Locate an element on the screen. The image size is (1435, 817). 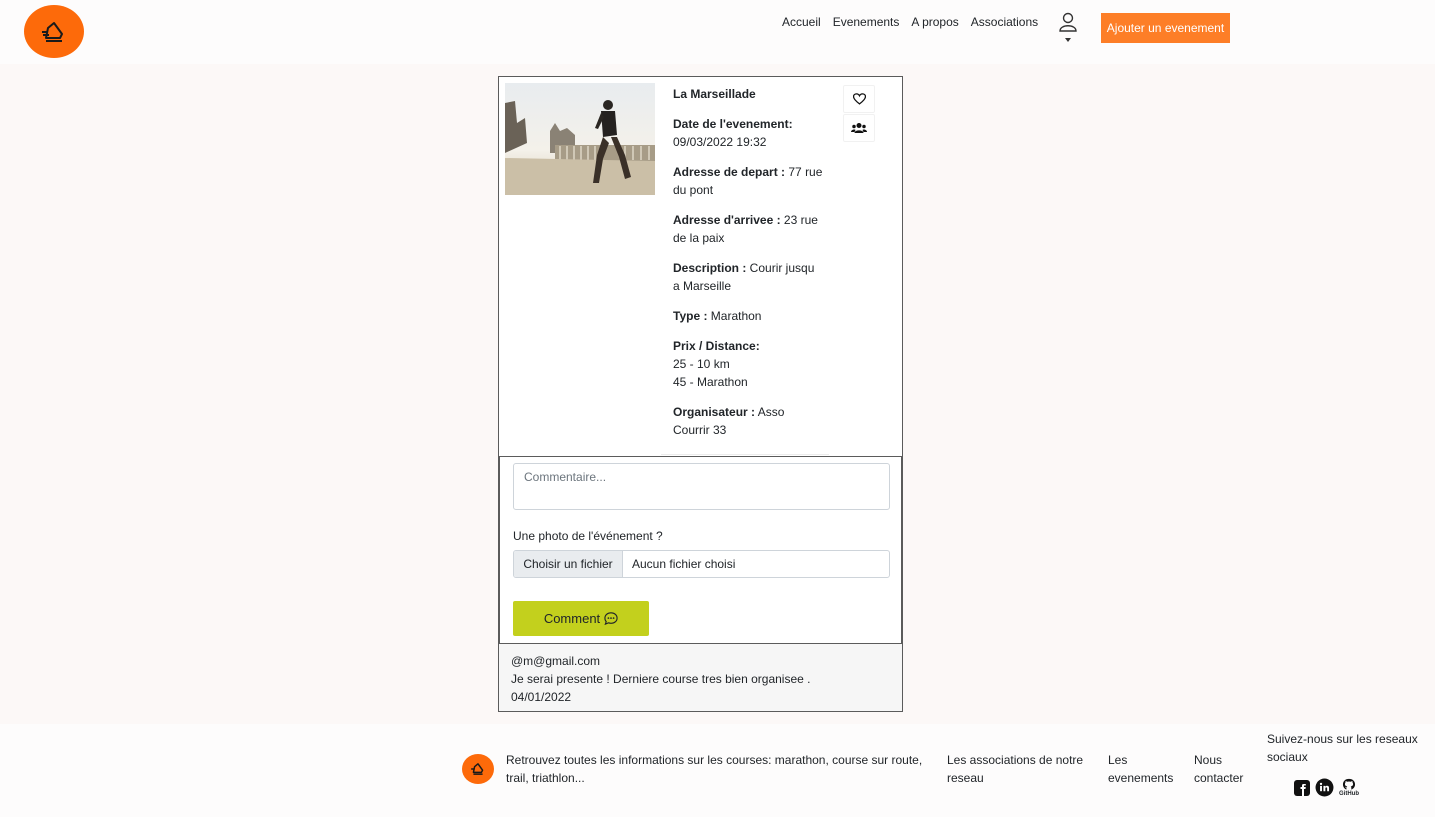
nav-accueil: Accueil is located at coordinates (801, 22).